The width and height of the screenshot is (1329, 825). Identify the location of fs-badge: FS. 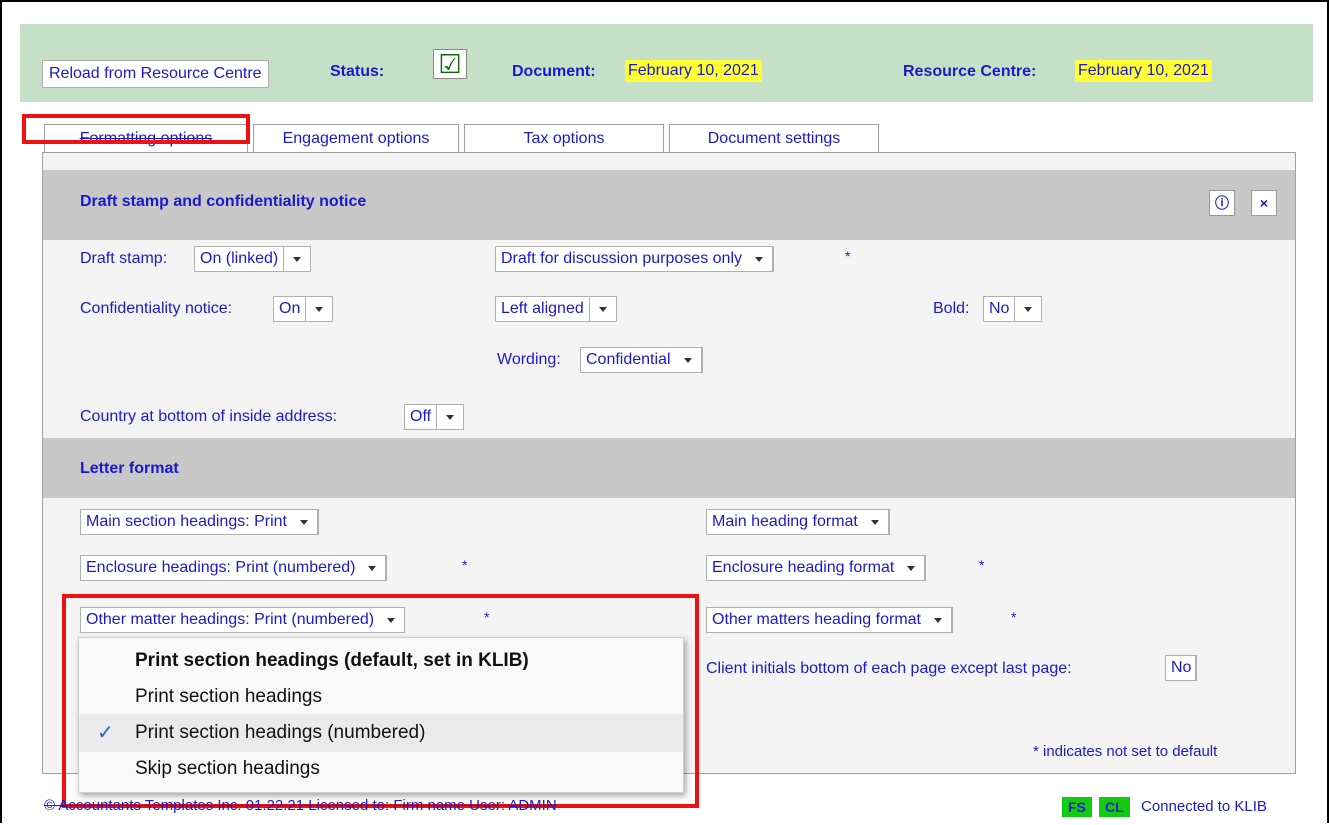
(1077, 807).